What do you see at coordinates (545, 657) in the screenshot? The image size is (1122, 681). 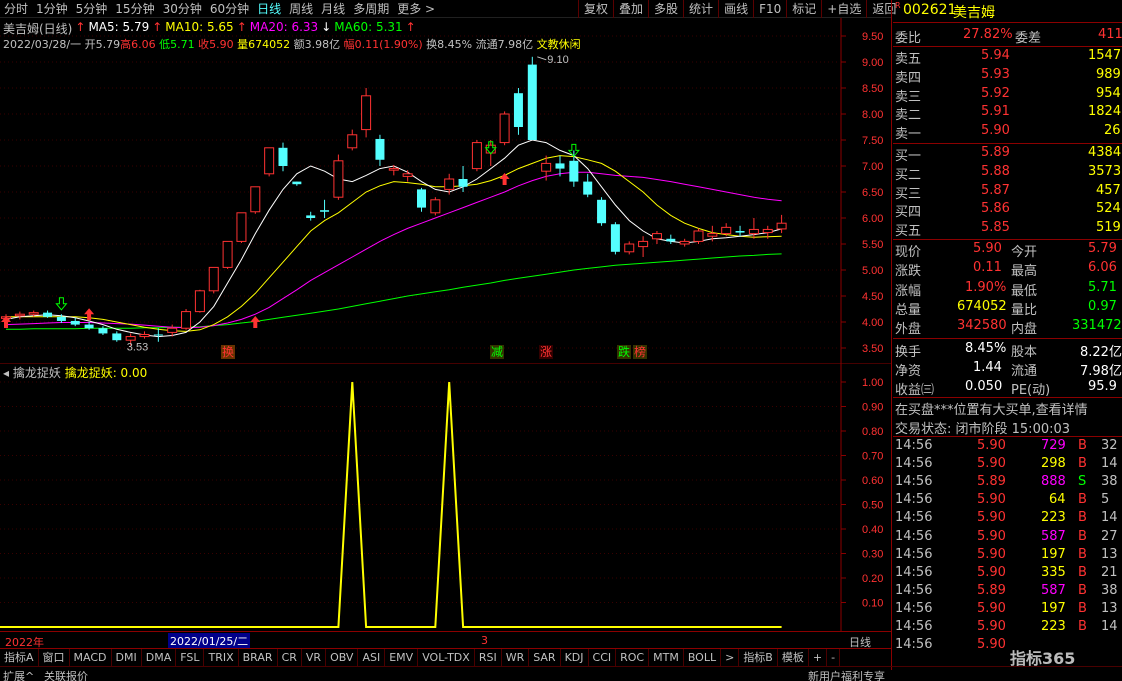 I see `indicator-tab: SAR` at bounding box center [545, 657].